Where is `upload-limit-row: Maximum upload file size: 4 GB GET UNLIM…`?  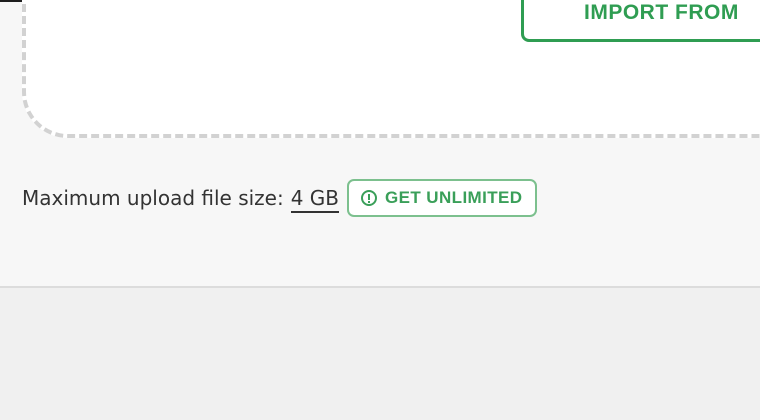
upload-limit-row: Maximum upload file size: 4 GB GET UNLIM… is located at coordinates (280, 198).